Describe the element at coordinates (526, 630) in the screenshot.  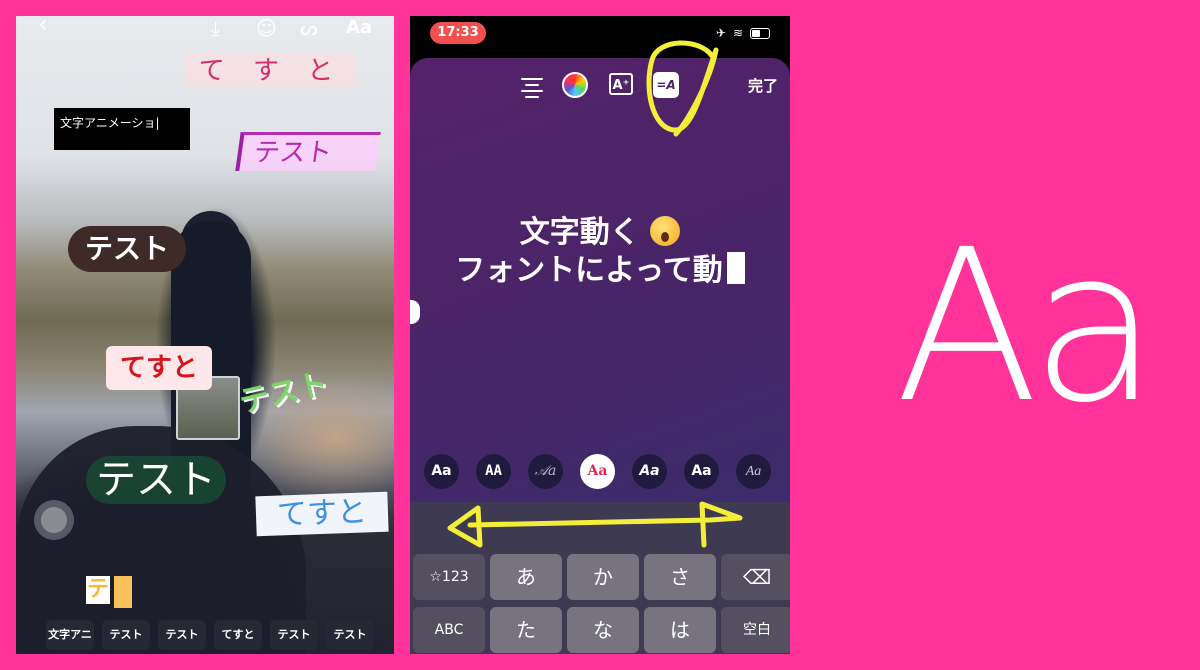
I see `key-ta: た` at that location.